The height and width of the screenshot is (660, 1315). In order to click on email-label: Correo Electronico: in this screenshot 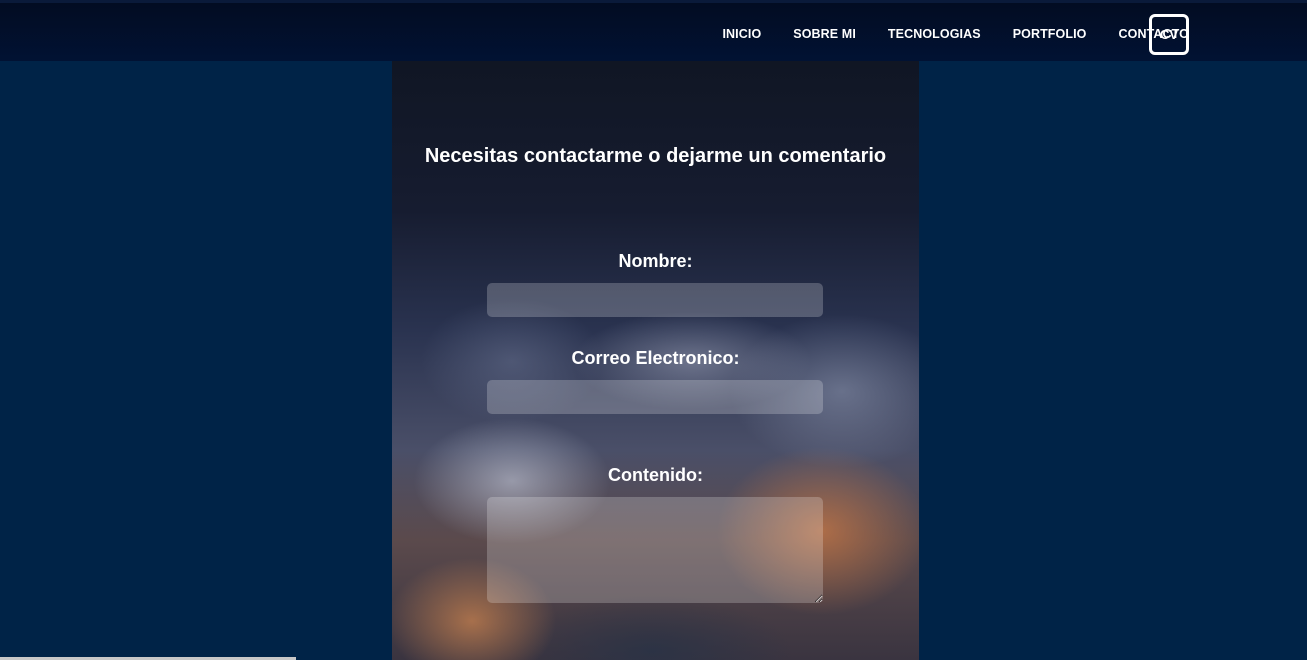, I will do `click(655, 358)`.